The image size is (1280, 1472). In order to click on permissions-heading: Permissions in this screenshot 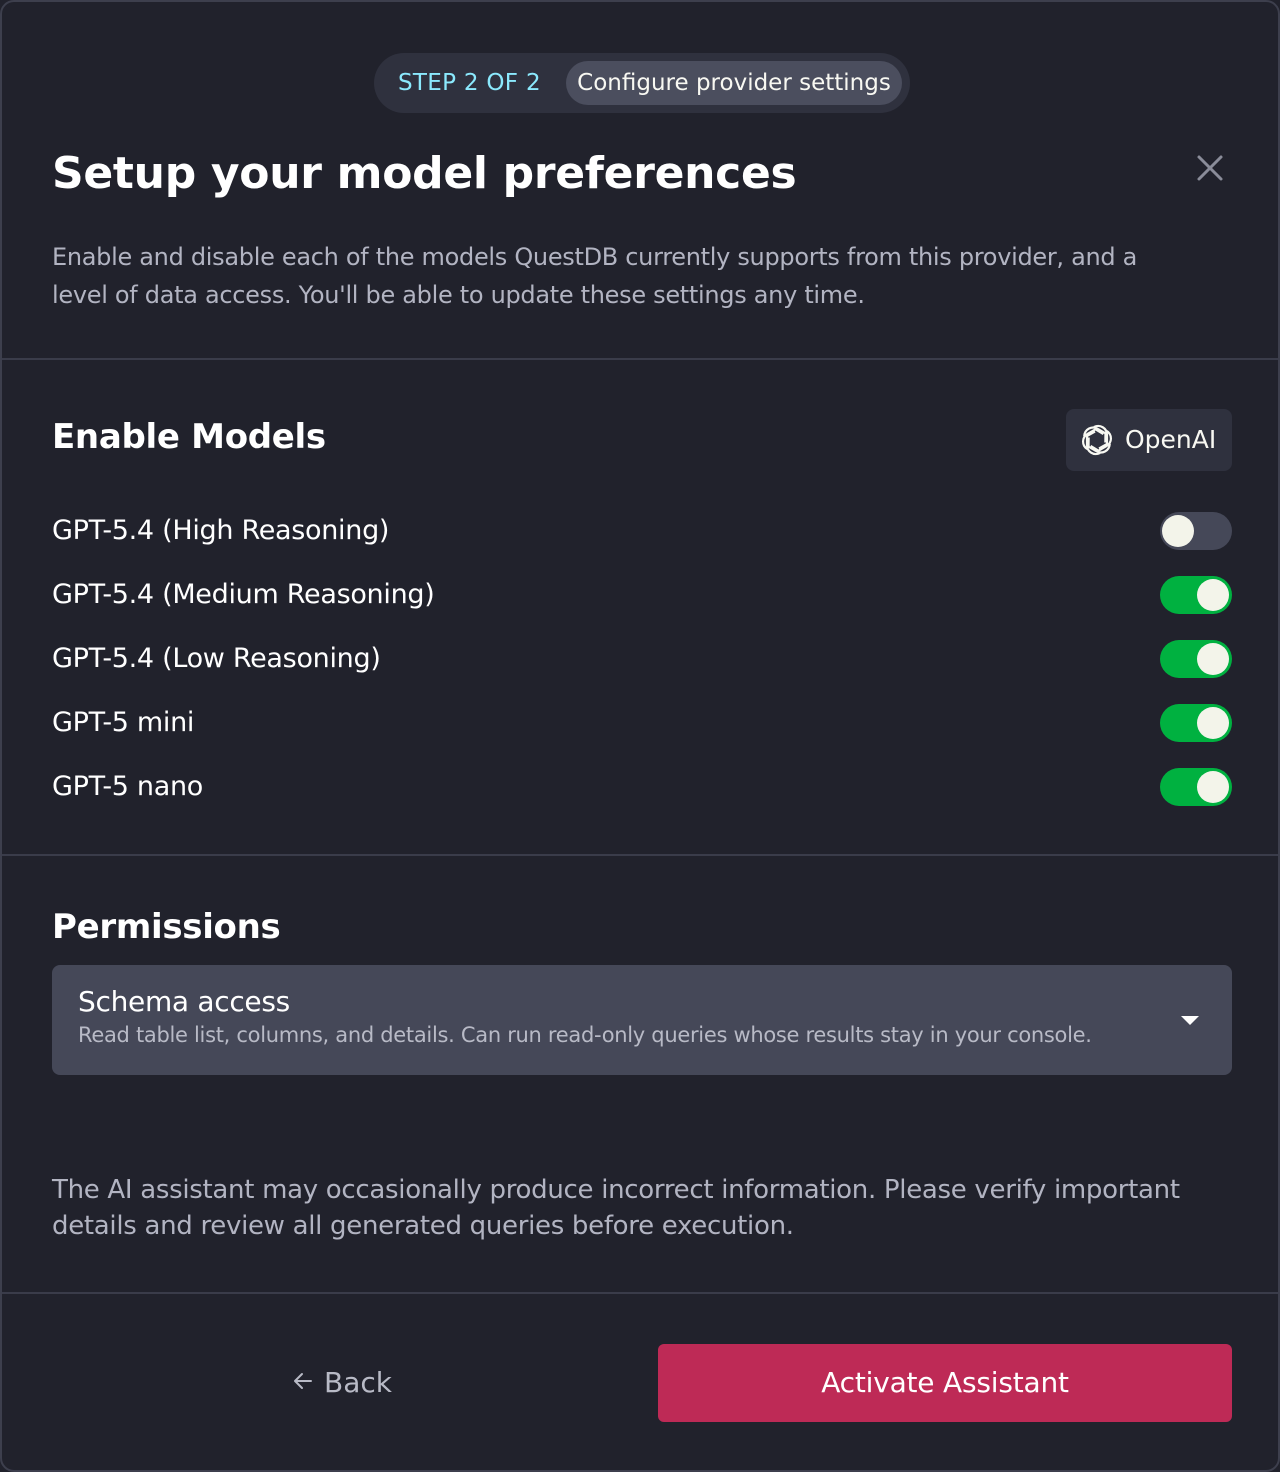, I will do `click(166, 927)`.